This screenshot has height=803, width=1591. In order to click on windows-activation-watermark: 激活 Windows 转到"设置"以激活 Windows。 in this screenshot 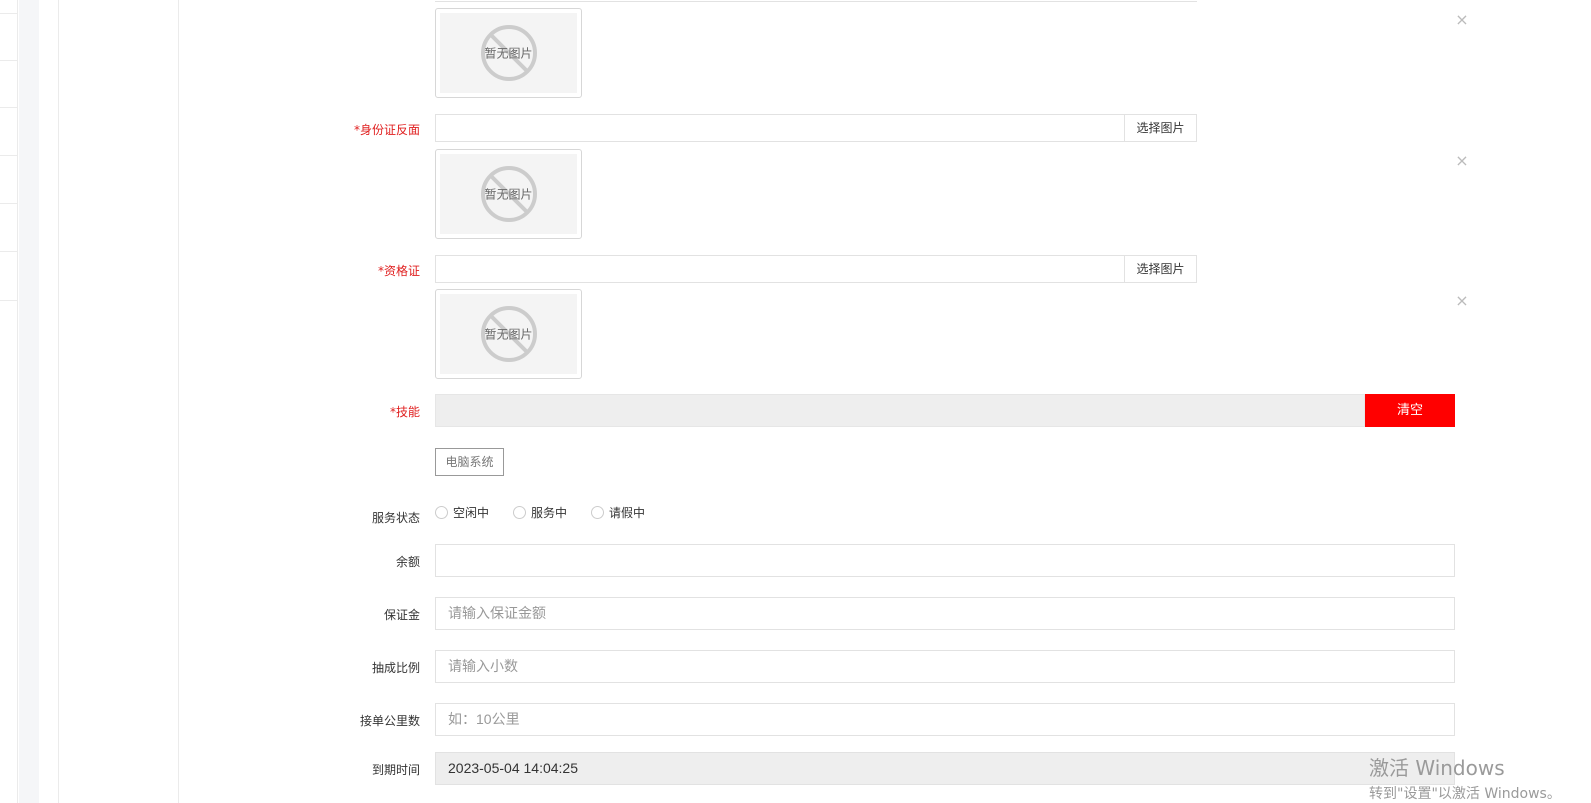, I will do `click(1465, 777)`.